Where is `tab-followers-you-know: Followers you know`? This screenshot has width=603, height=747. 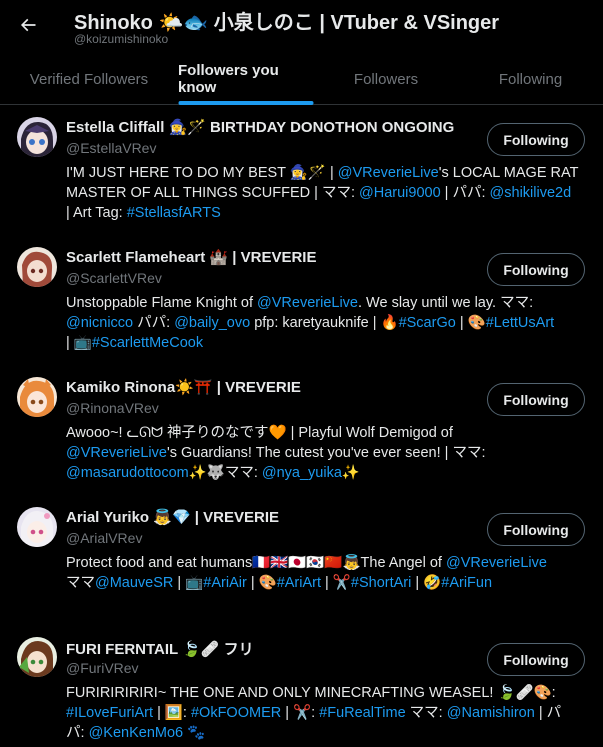 tab-followers-you-know: Followers you know is located at coordinates (246, 79).